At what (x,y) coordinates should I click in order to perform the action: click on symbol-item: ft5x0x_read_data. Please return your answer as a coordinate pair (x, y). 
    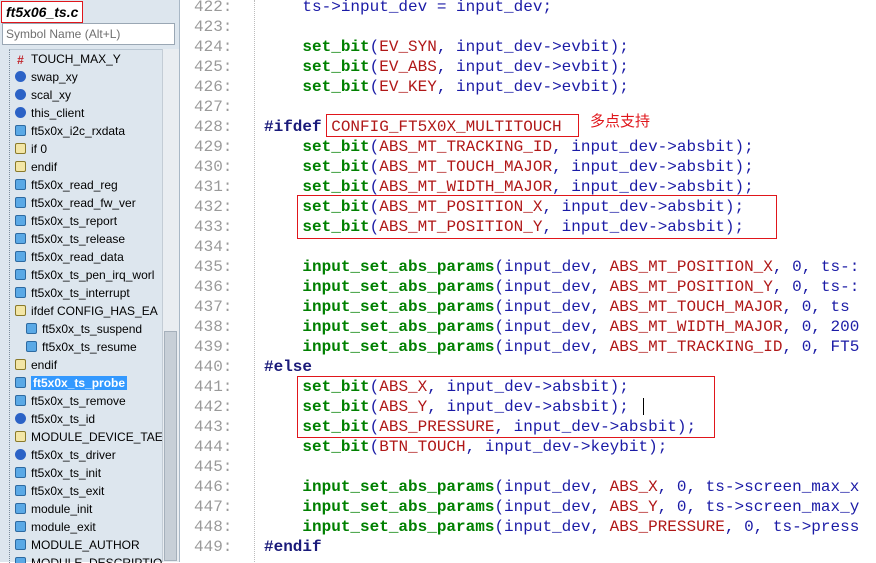
    Looking at the image, I should click on (91, 257).